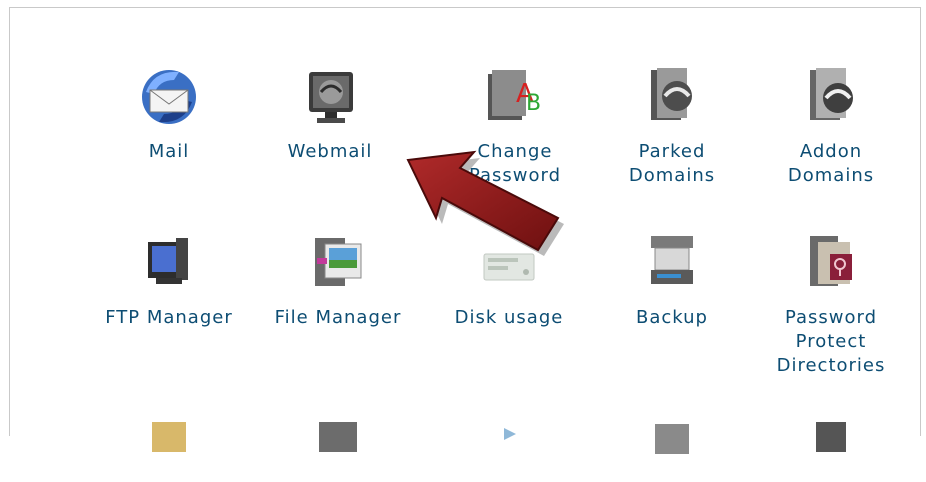 The width and height of the screenshot is (926, 482). I want to click on file-manager-icon, so click(338, 262).